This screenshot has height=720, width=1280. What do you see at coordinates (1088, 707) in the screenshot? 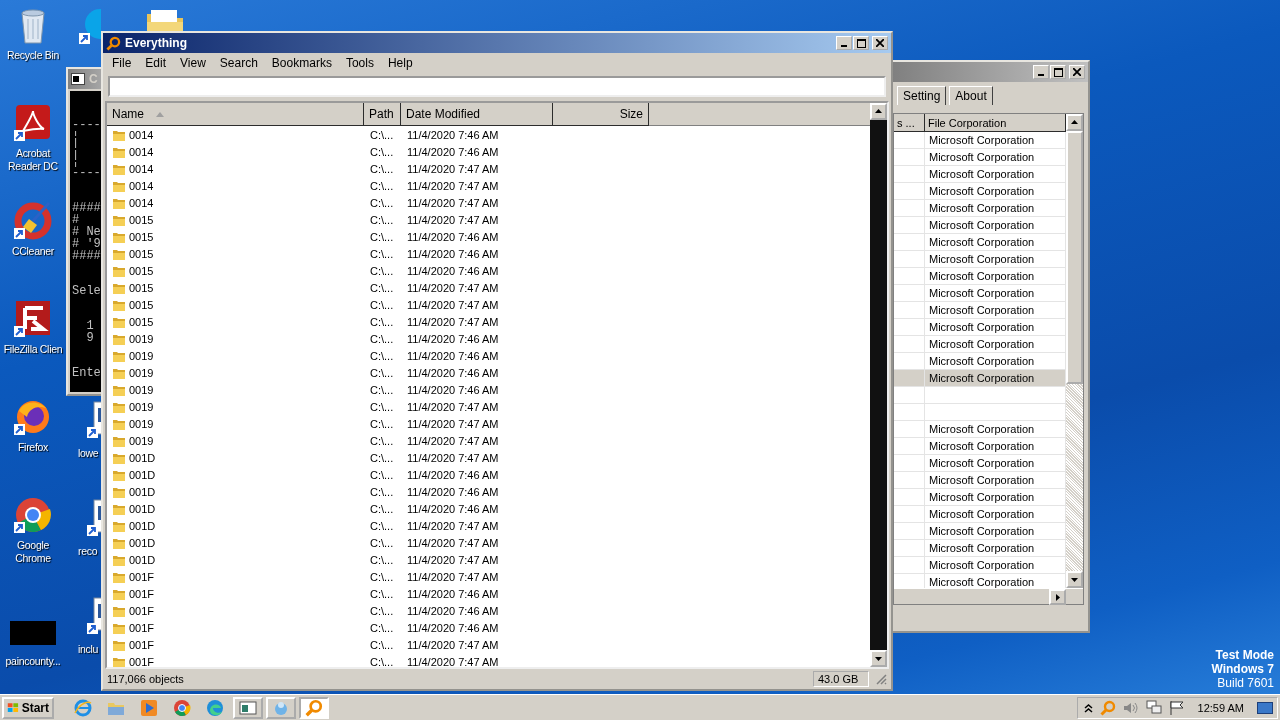
I see `chevron-up-icon` at bounding box center [1088, 707].